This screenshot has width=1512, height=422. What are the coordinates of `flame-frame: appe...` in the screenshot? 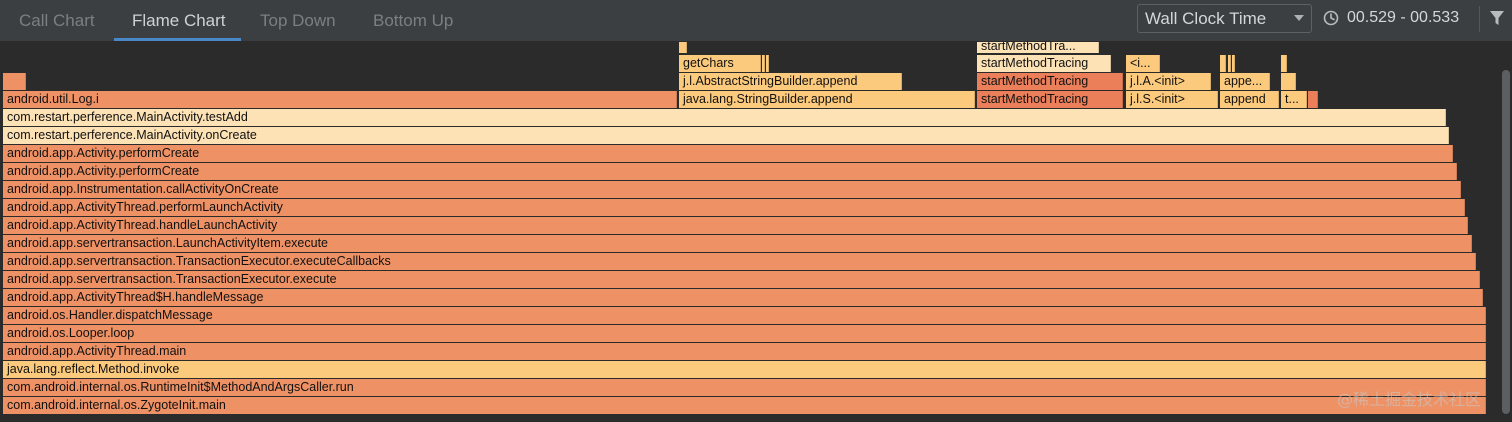 It's located at (1245, 81).